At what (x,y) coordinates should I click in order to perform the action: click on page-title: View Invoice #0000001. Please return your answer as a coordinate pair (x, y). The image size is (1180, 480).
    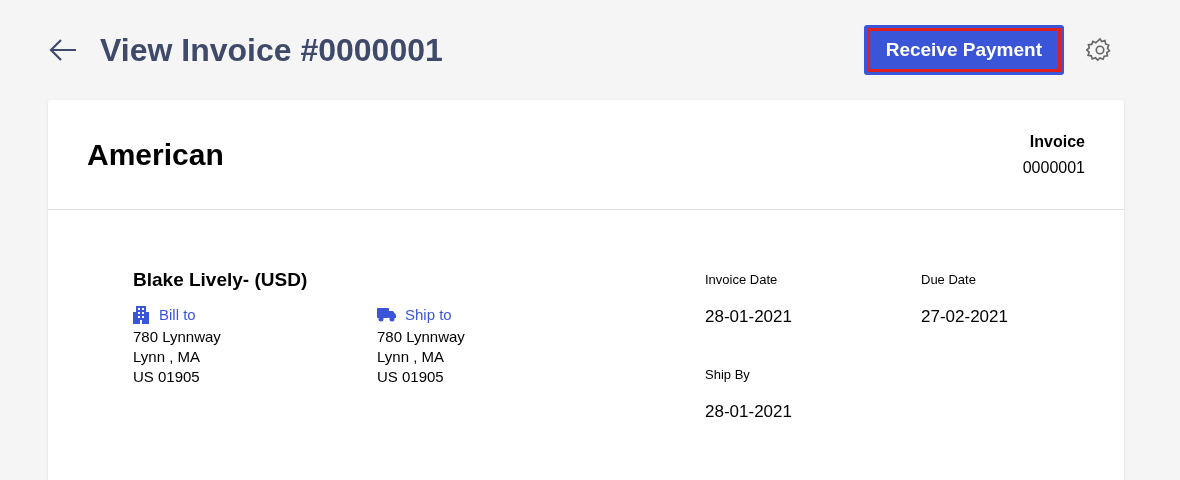
    Looking at the image, I should click on (271, 50).